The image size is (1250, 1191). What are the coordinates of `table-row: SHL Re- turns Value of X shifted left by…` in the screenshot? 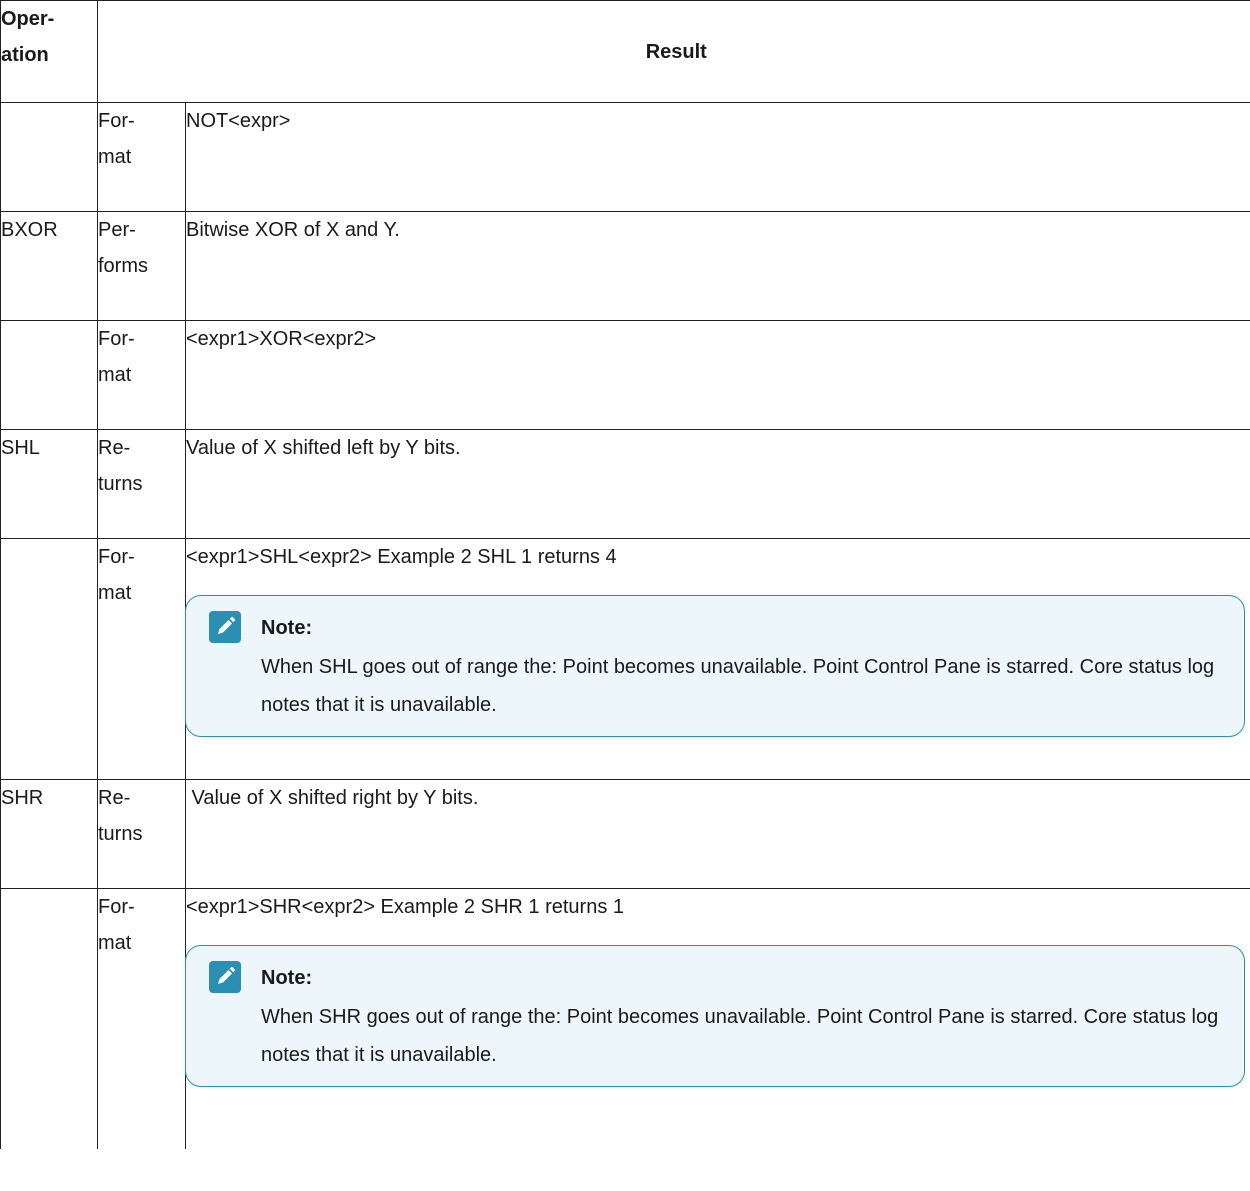 It's located at (625, 484).